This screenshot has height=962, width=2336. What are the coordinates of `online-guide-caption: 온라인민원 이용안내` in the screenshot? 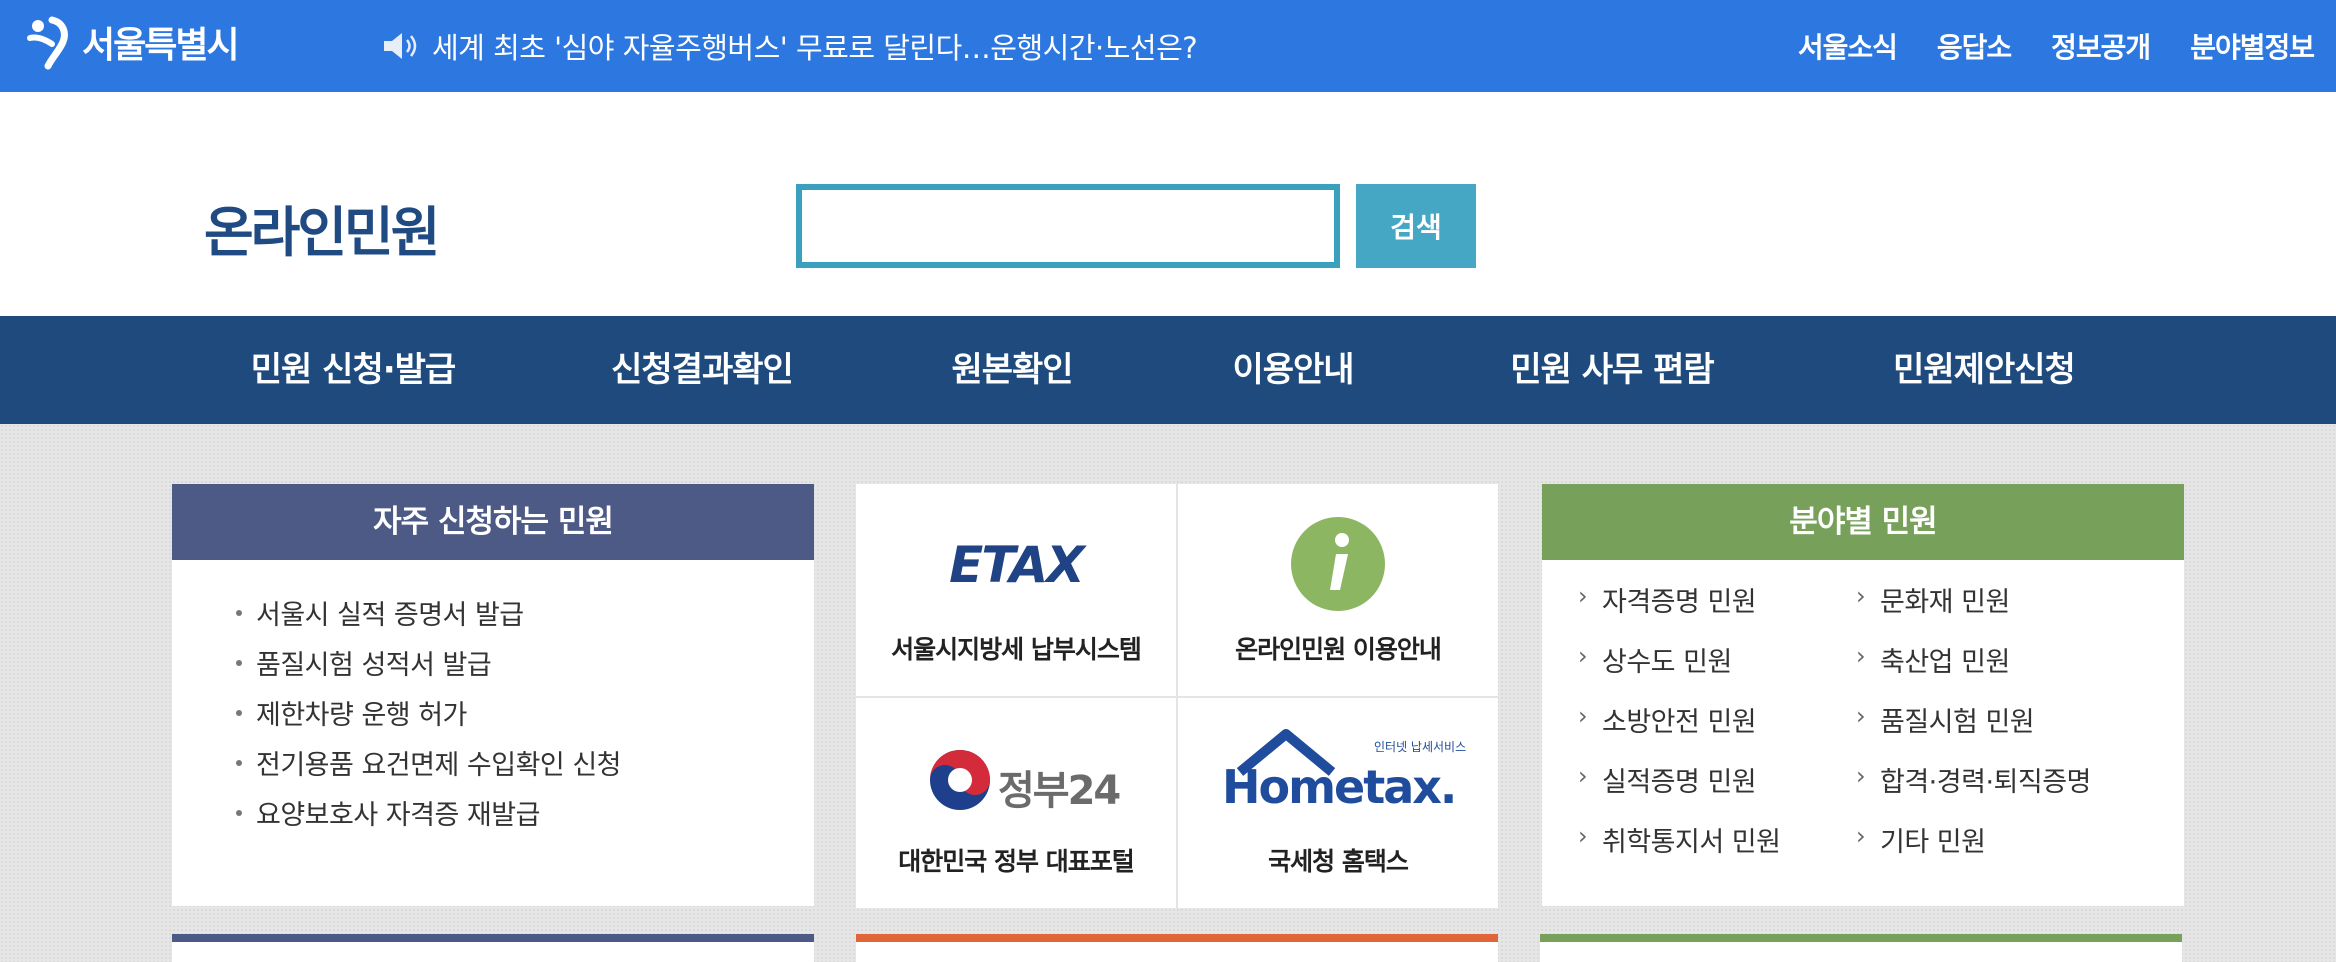 It's located at (1338, 649).